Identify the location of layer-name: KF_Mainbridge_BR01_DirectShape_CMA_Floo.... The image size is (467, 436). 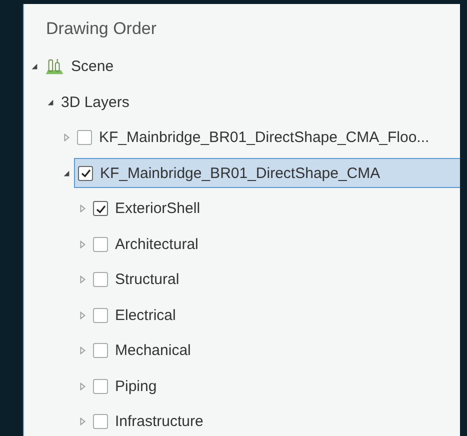
(264, 137).